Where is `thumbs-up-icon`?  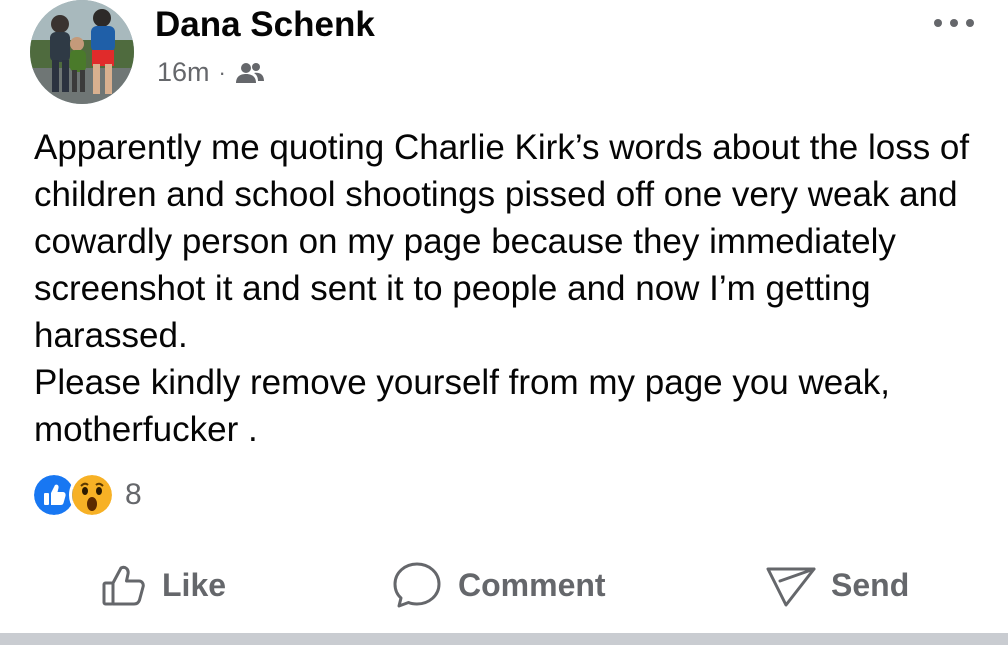
thumbs-up-icon is located at coordinates (123, 585).